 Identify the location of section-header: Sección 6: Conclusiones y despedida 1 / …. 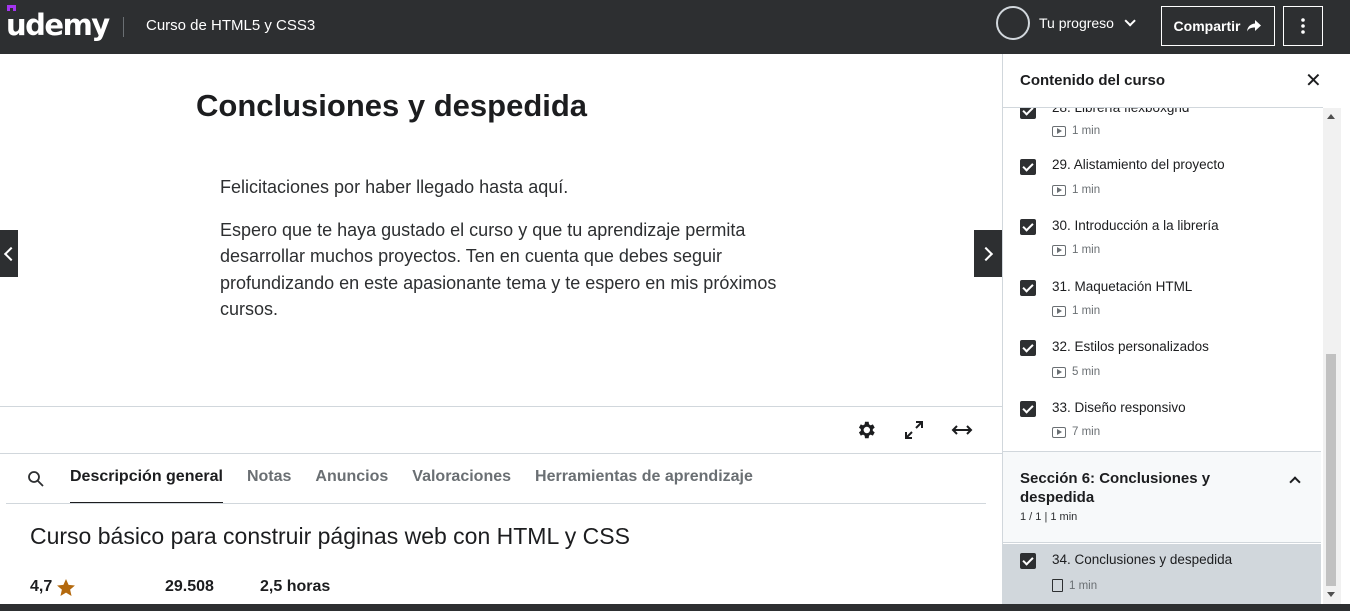
(1162, 497).